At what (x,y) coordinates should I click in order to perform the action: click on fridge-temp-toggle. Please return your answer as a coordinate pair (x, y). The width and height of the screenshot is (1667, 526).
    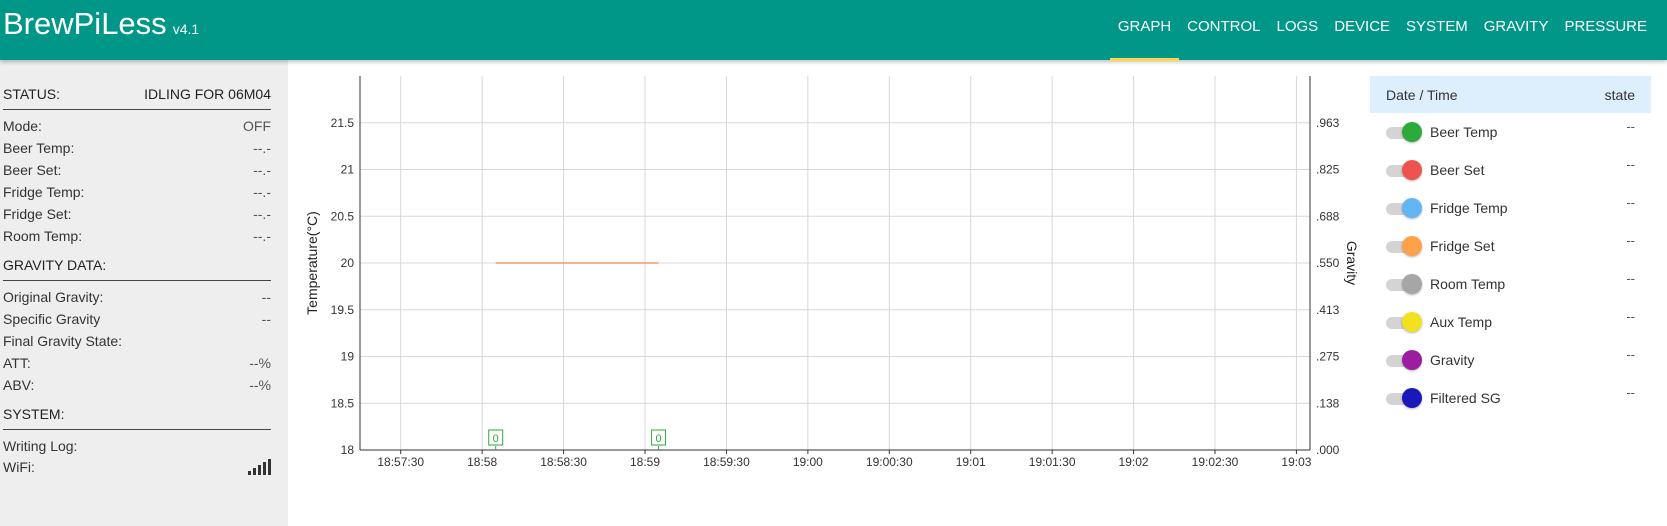
    Looking at the image, I should click on (1404, 208).